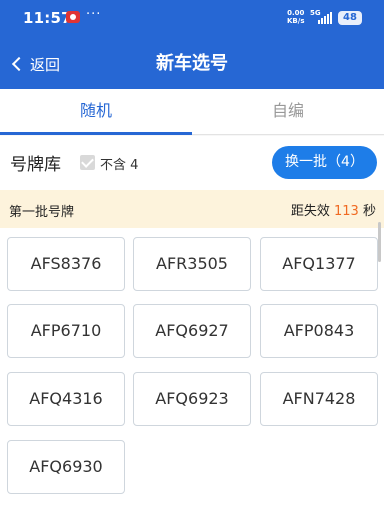  Describe the element at coordinates (192, 399) in the screenshot. I see `plate-option: AFQ6923` at that location.